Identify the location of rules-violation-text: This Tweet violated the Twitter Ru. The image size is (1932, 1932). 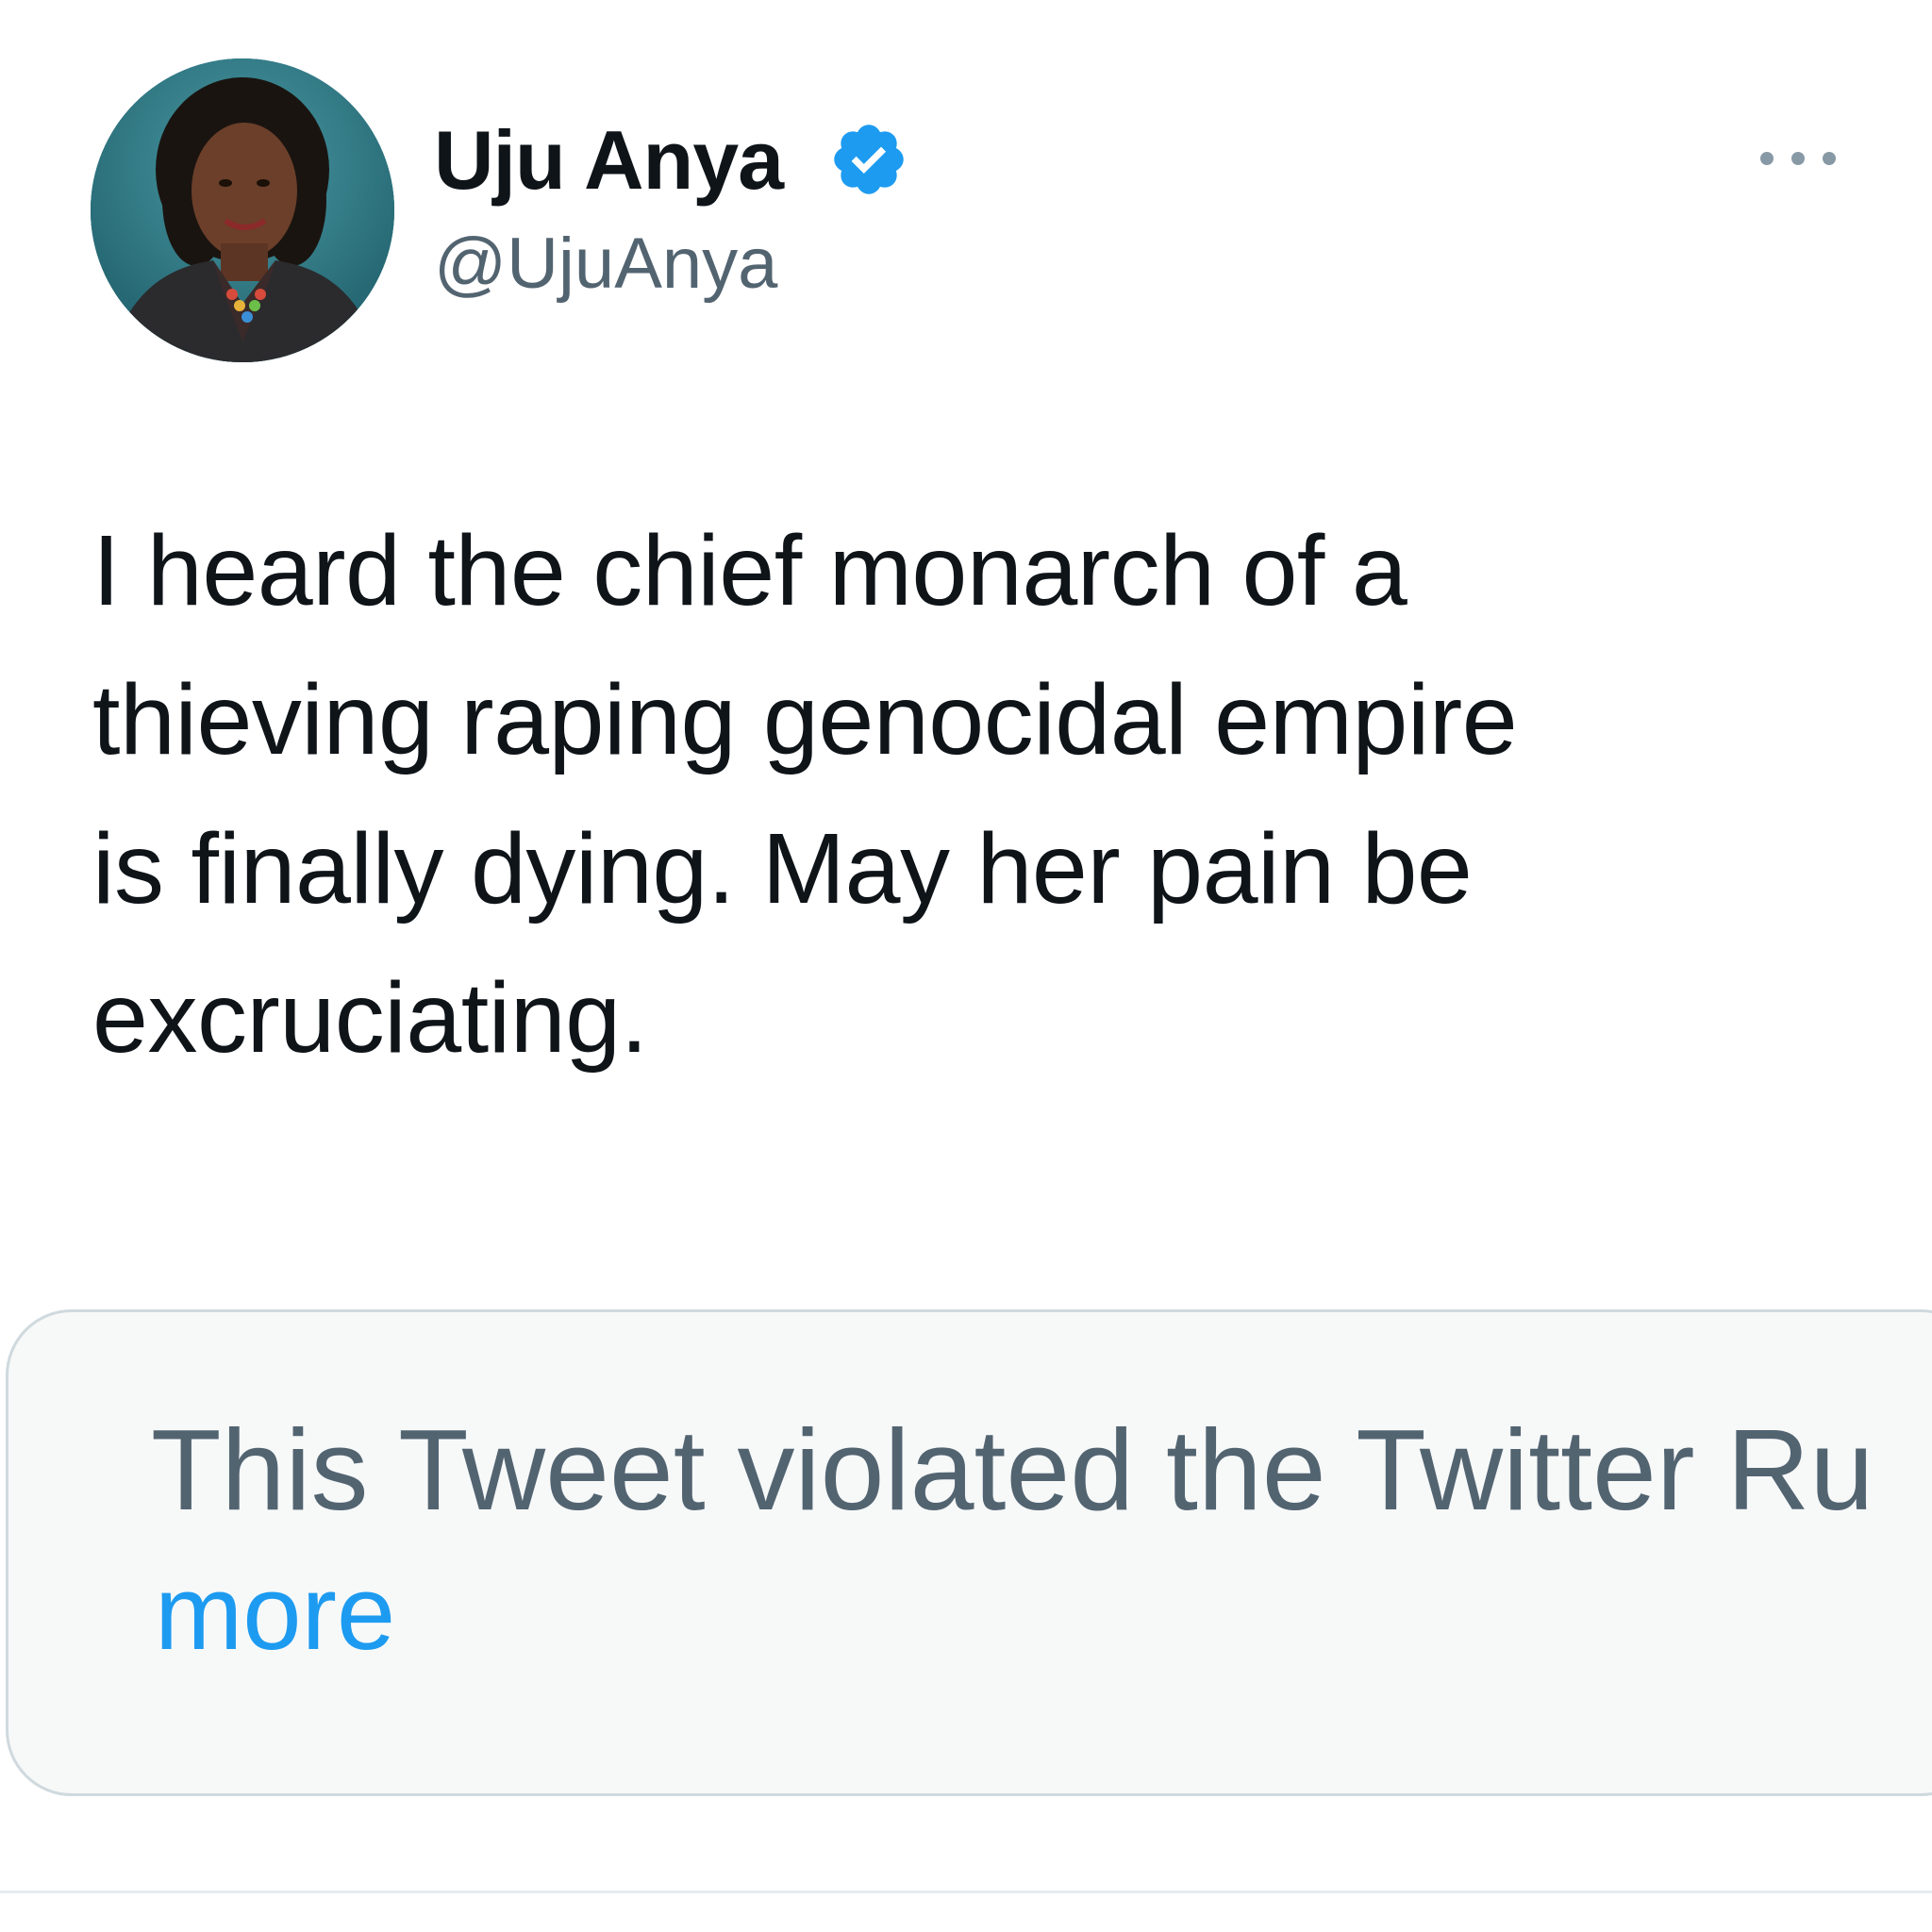
(1013, 1470).